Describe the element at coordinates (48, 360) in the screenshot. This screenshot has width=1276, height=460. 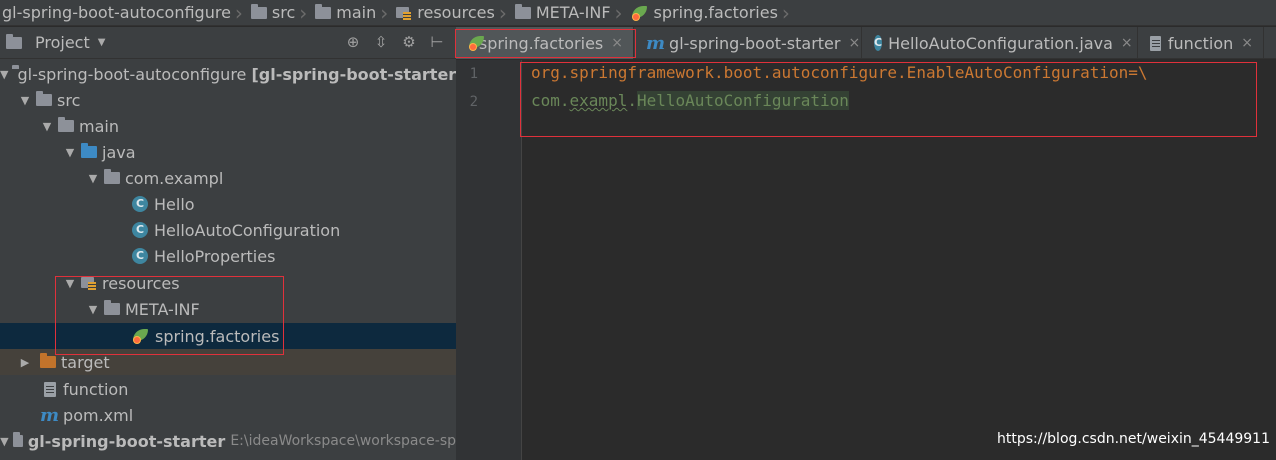
I see `excluded-folder-icon` at that location.